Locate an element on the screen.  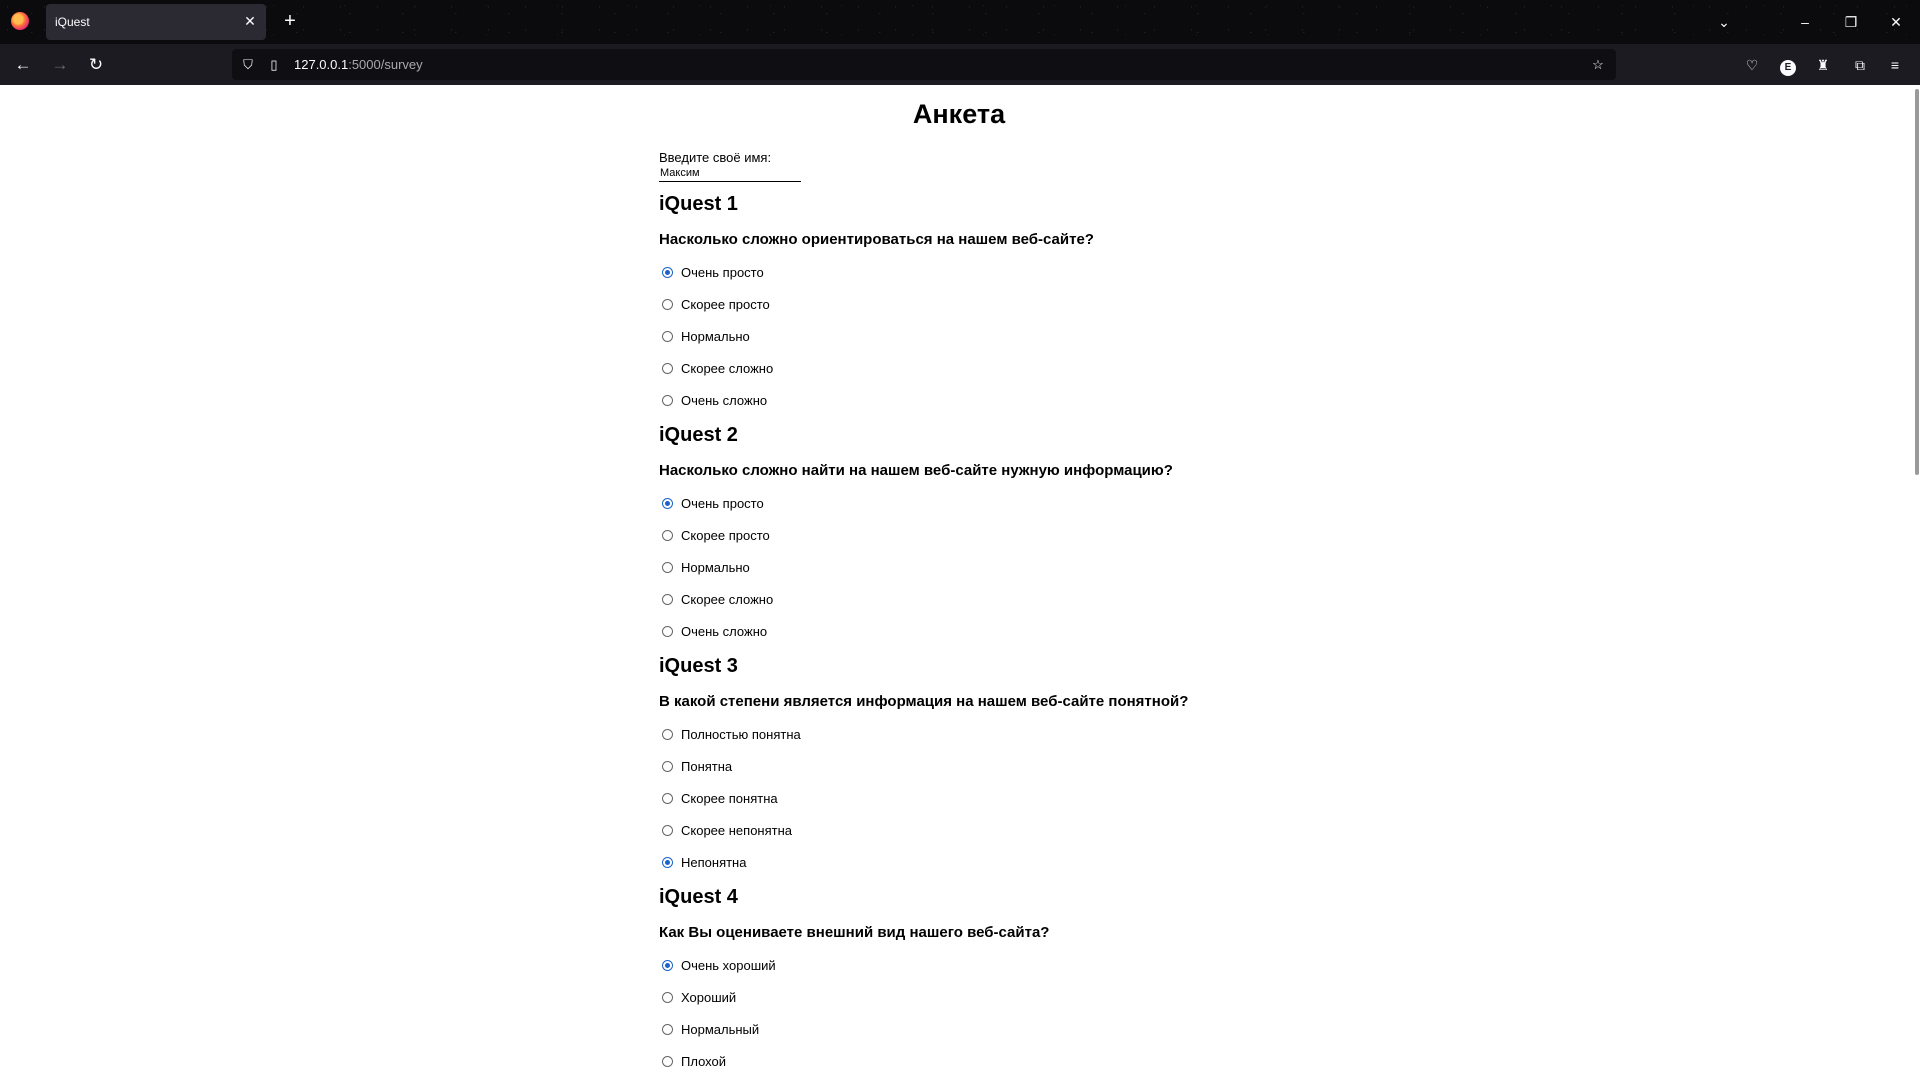
restore-window-icon: ❐ is located at coordinates (1851, 22).